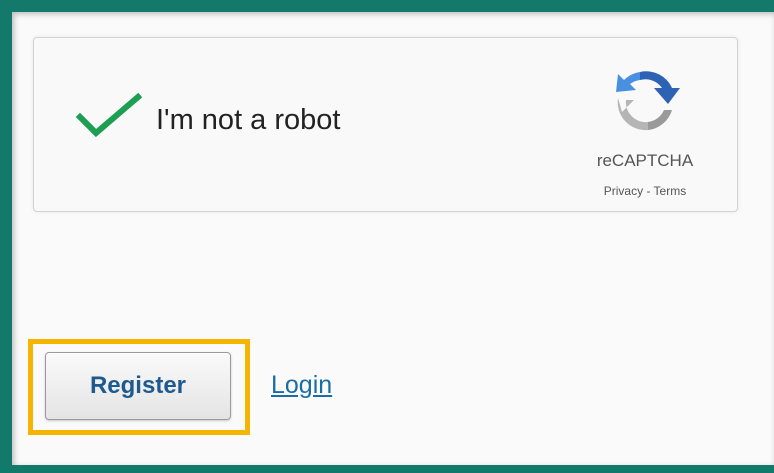 This screenshot has width=774, height=473. I want to click on not-robot-label: I'm not a robot, so click(248, 120).